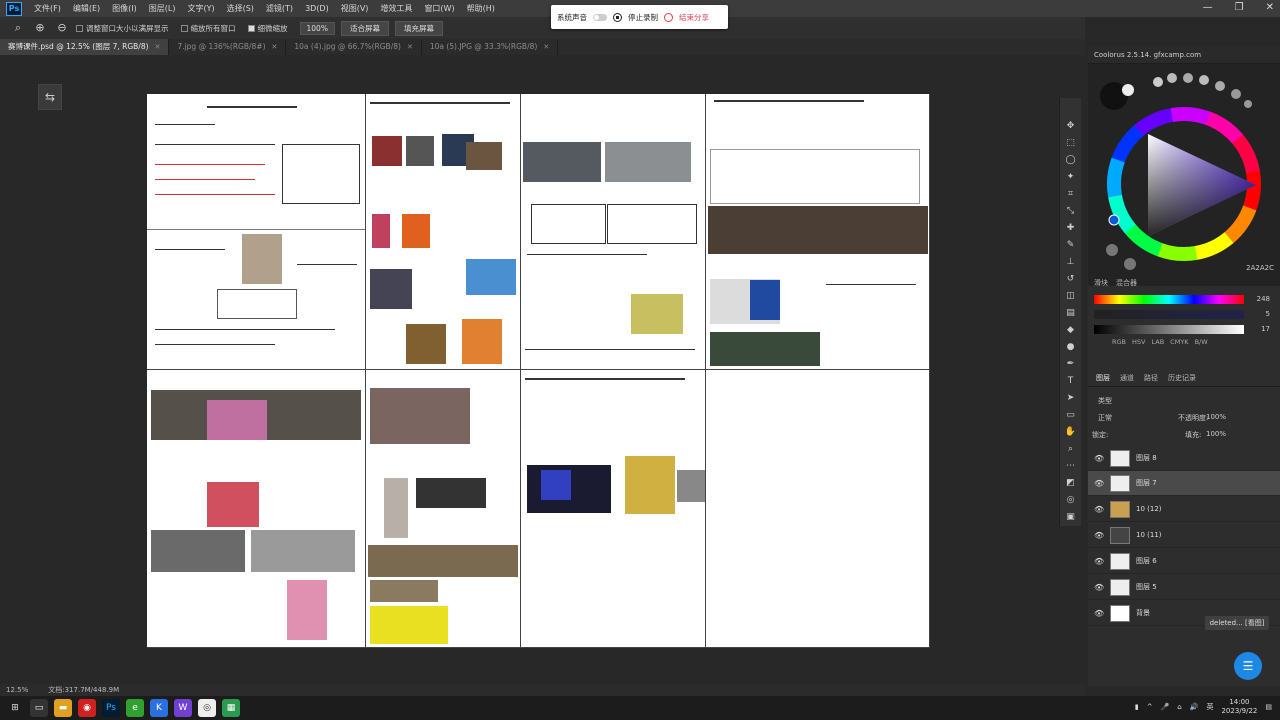 This screenshot has height=720, width=1280. I want to click on stamp-tool-icon: ⊥, so click(1071, 262).